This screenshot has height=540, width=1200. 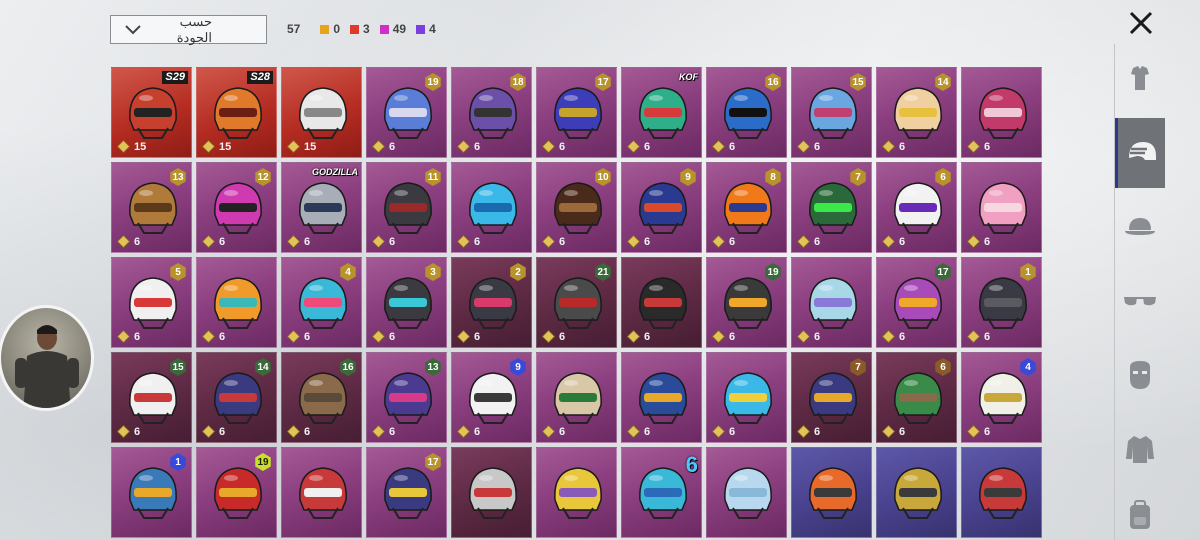 I want to click on count-legendary: 0, so click(x=330, y=29).